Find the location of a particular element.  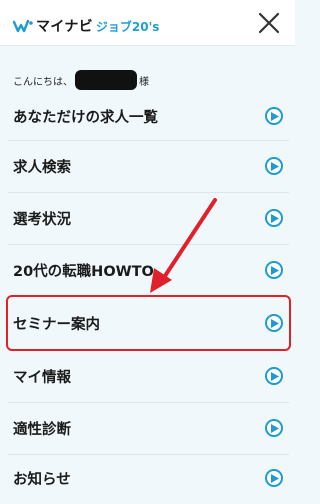

menu-item-howto: 20代の転職HOWTO is located at coordinates (147, 270).